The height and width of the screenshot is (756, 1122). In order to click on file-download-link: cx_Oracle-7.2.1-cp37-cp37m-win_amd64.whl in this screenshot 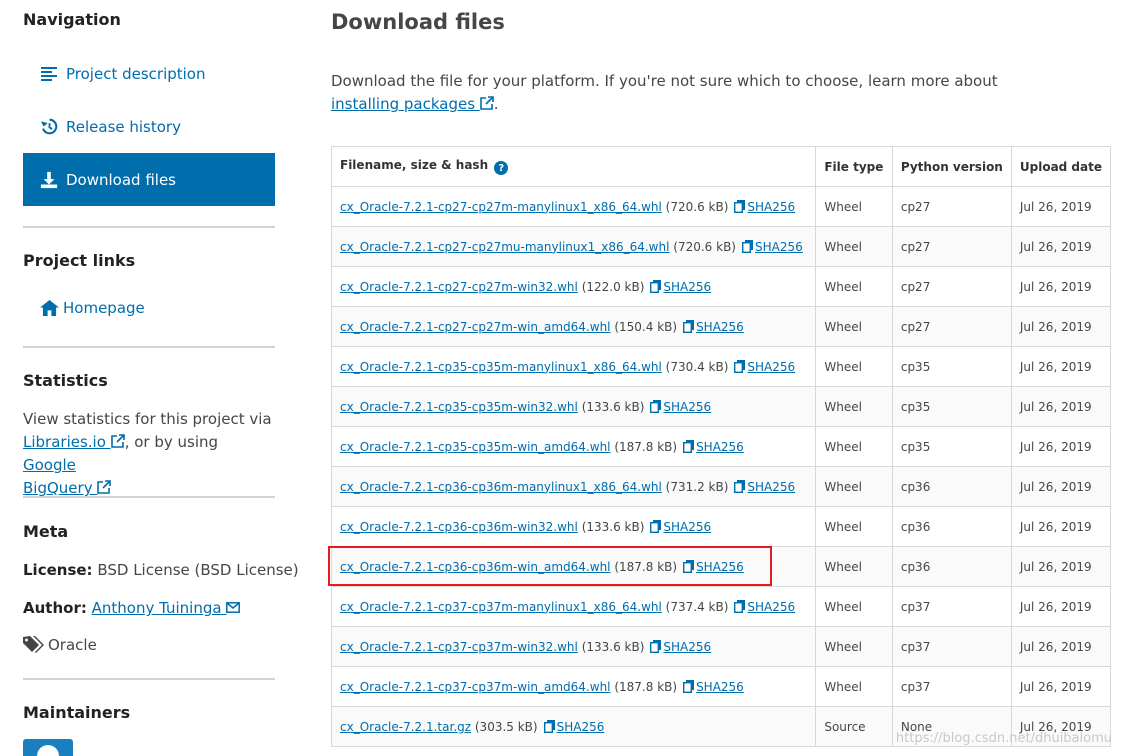, I will do `click(475, 687)`.